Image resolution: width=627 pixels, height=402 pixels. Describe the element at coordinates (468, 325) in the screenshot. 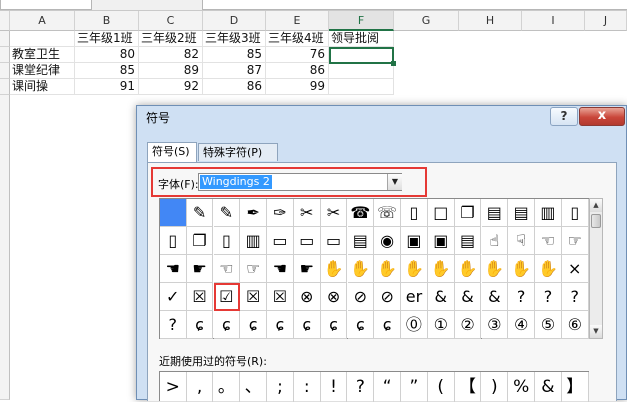

I see `symbol-cell: ②` at that location.